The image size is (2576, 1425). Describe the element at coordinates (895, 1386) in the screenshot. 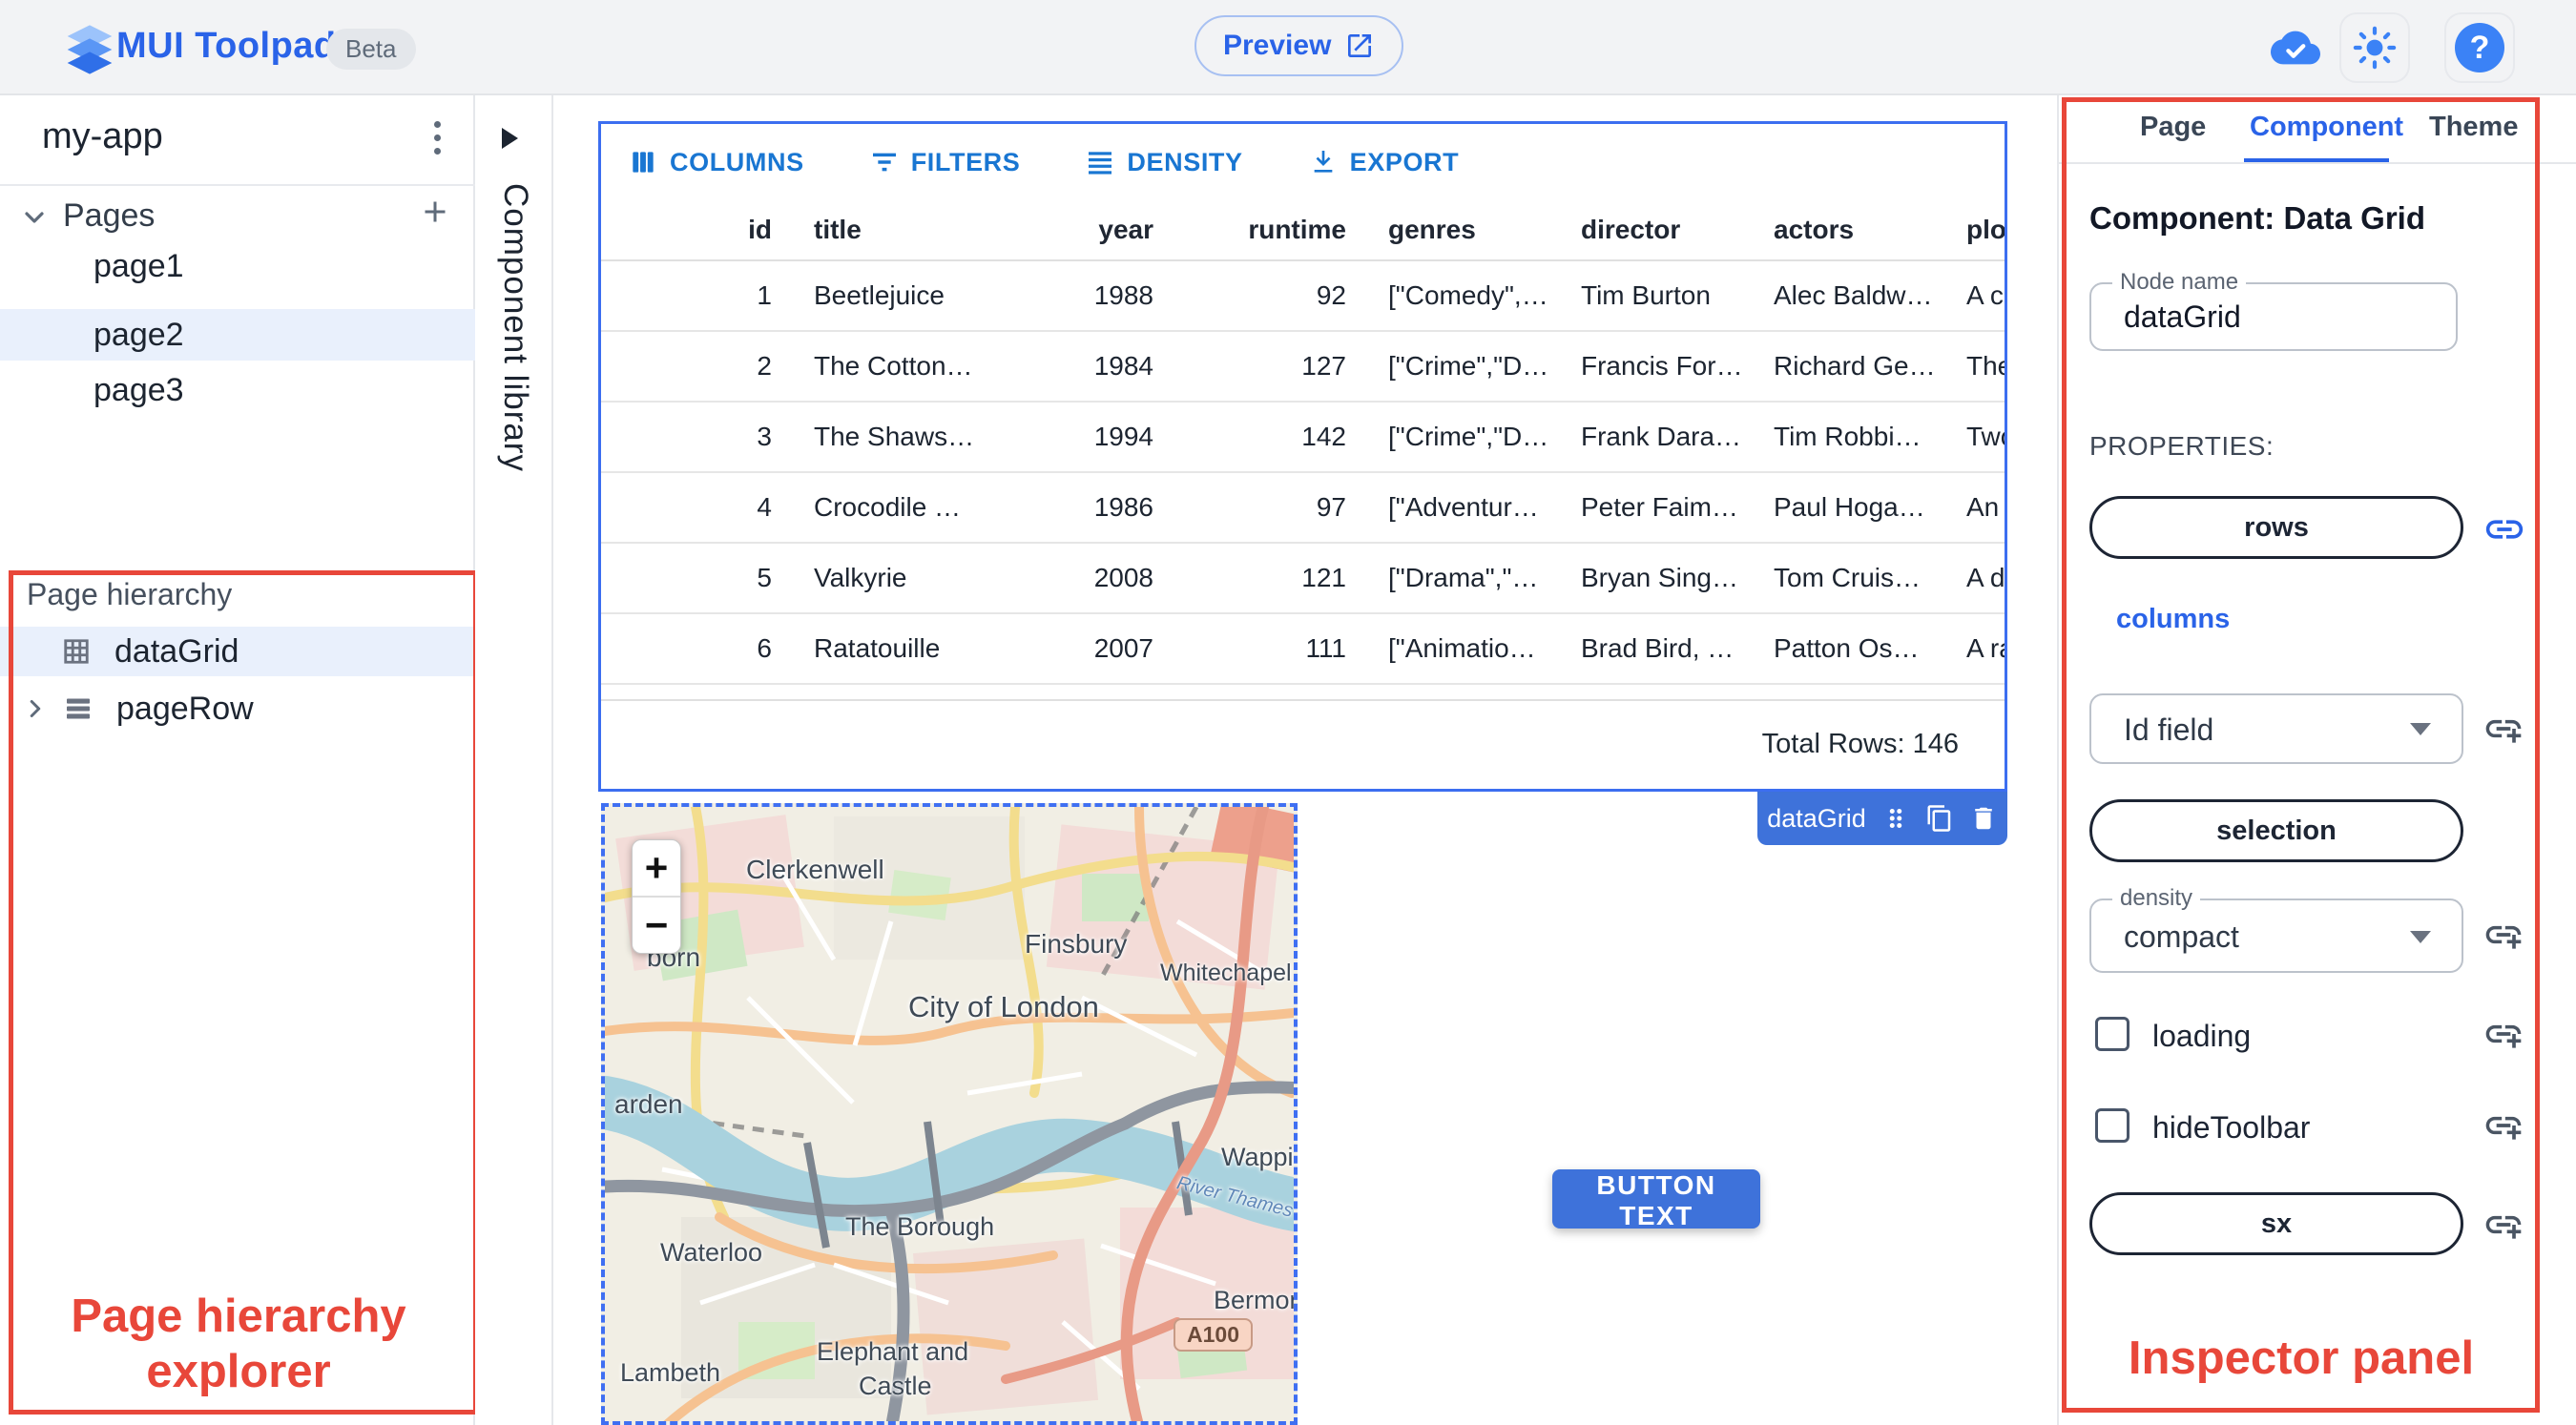

I see `map-label: Castle` at that location.